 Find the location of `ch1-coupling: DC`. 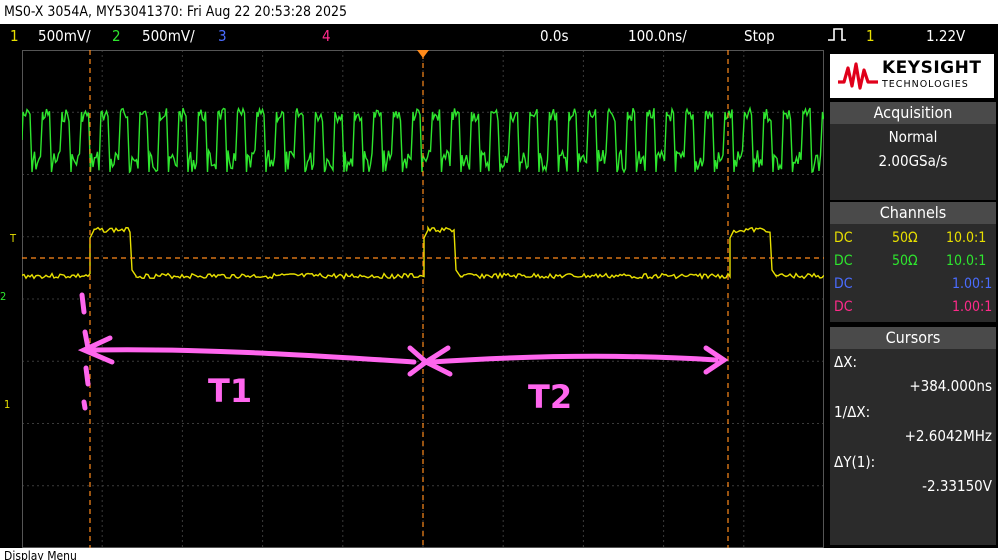

ch1-coupling: DC is located at coordinates (843, 238).